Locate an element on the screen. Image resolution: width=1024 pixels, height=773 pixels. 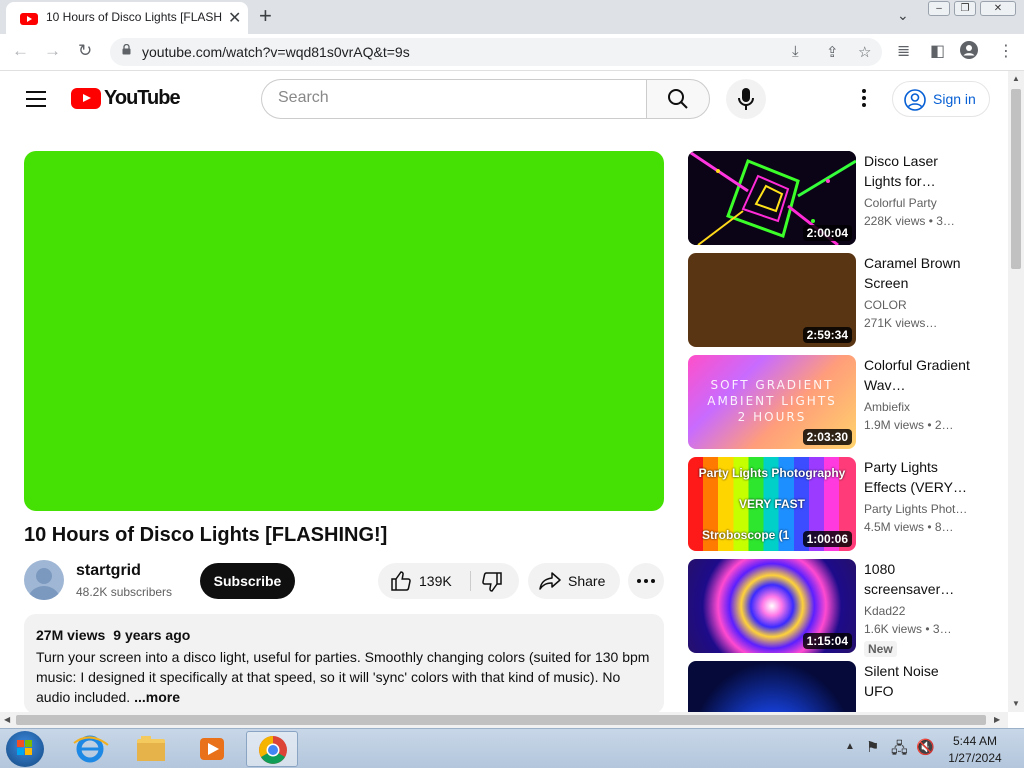
windows-start-button is located at coordinates (25, 749).